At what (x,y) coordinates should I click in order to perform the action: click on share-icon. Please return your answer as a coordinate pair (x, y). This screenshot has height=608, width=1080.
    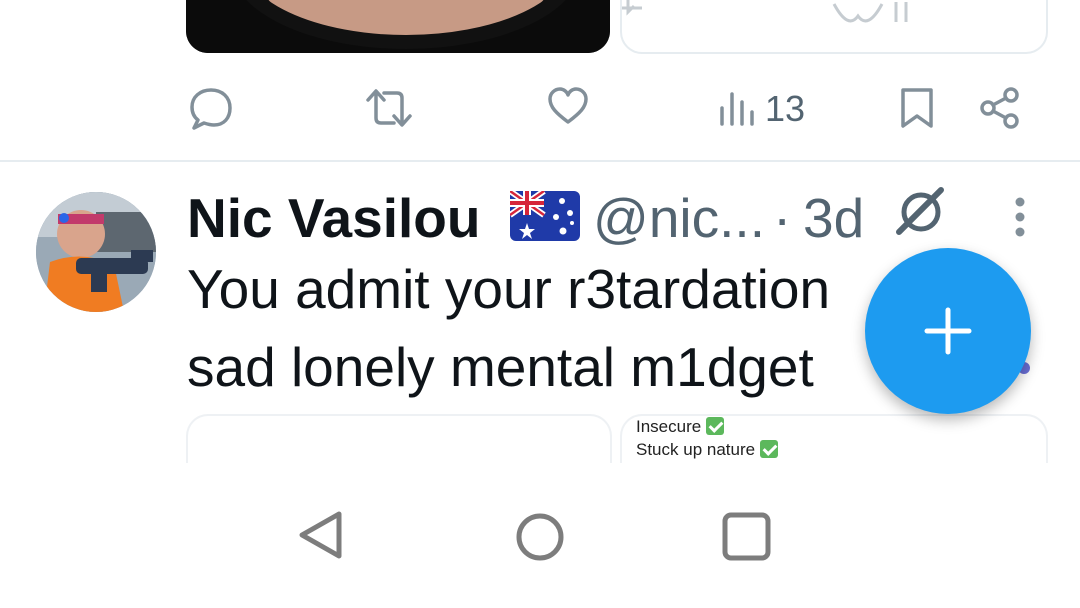
    Looking at the image, I should click on (1000, 108).